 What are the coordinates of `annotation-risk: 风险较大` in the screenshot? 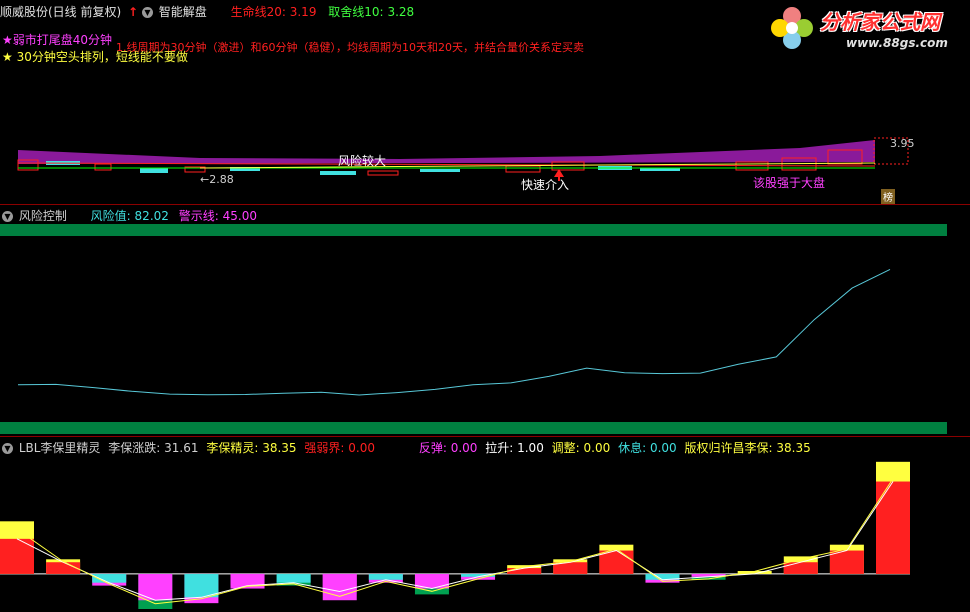 It's located at (362, 161).